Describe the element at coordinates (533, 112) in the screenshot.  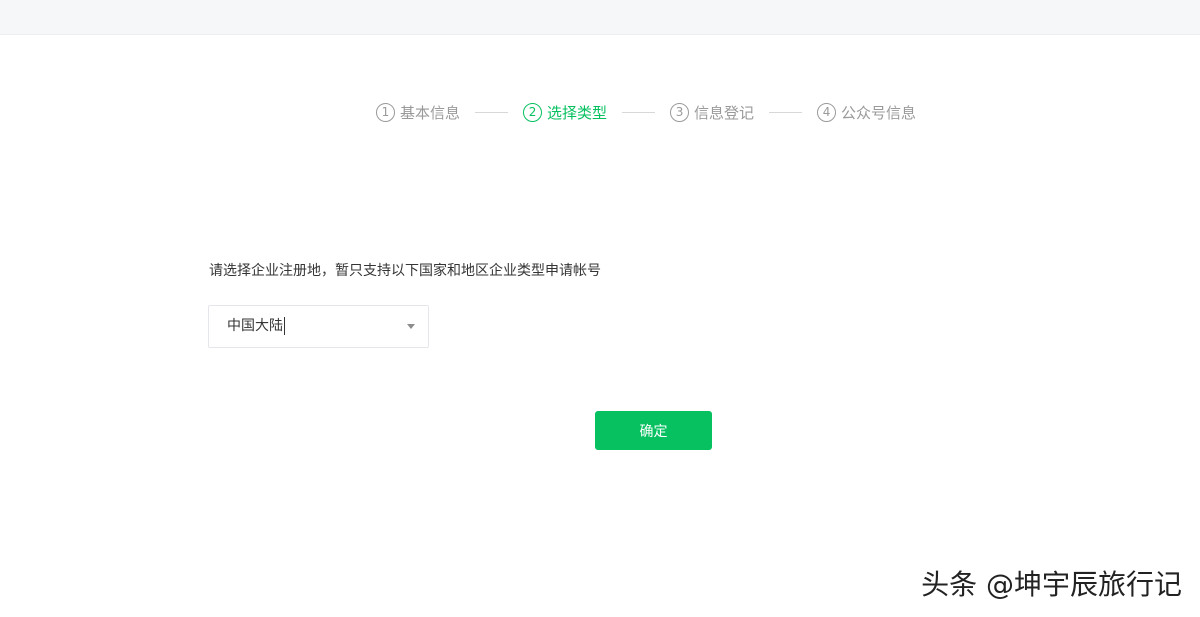
I see `step-number: 2` at that location.